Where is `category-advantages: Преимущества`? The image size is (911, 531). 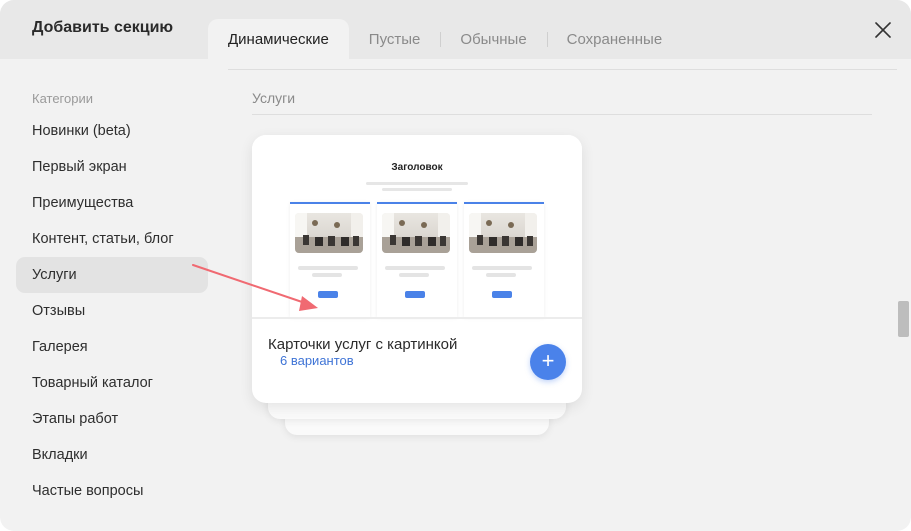
category-advantages: Преимущества is located at coordinates (112, 203).